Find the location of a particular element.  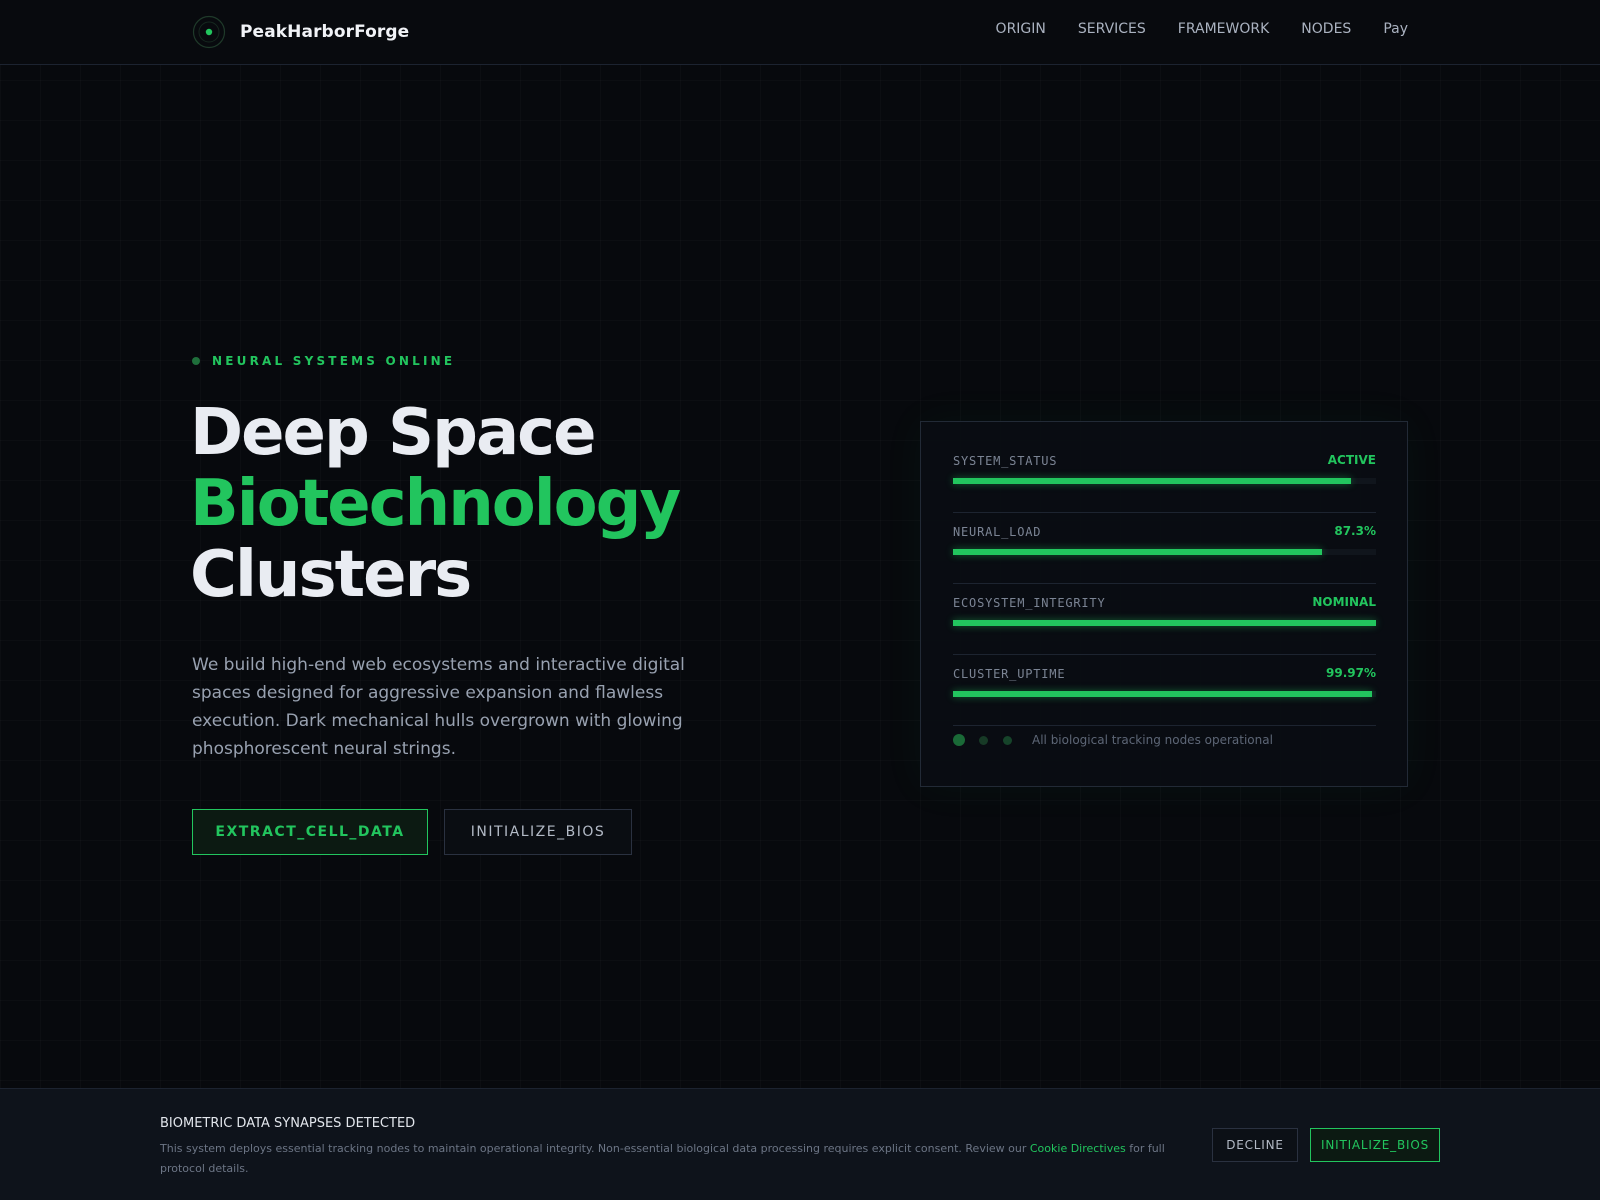

nav-item-pay: Pay is located at coordinates (1395, 29).